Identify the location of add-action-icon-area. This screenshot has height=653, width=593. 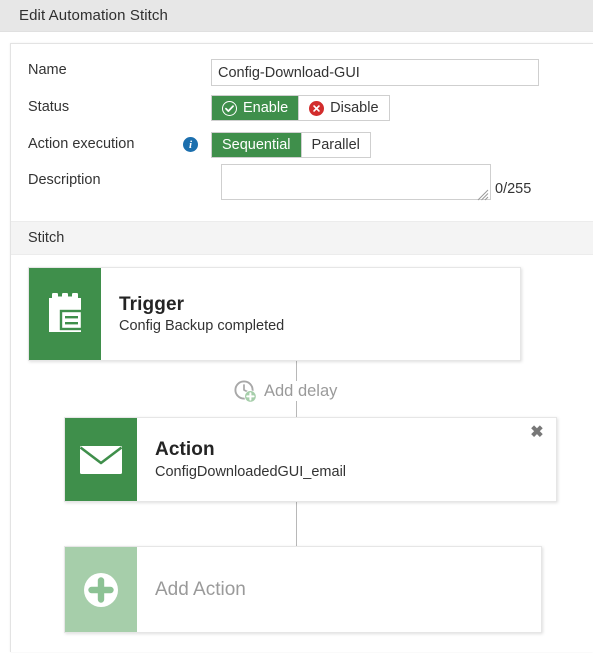
(101, 589).